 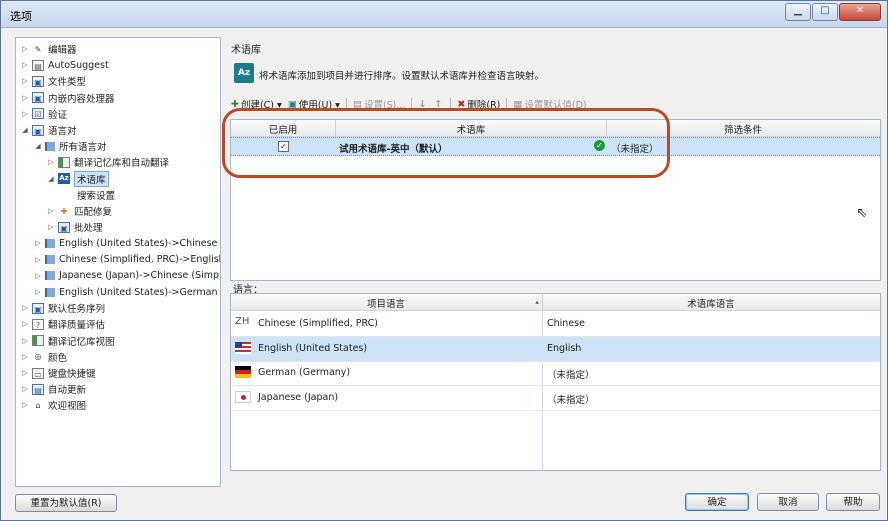 I want to click on tree-item: ◢ 所有语言对, so click(x=70, y=146).